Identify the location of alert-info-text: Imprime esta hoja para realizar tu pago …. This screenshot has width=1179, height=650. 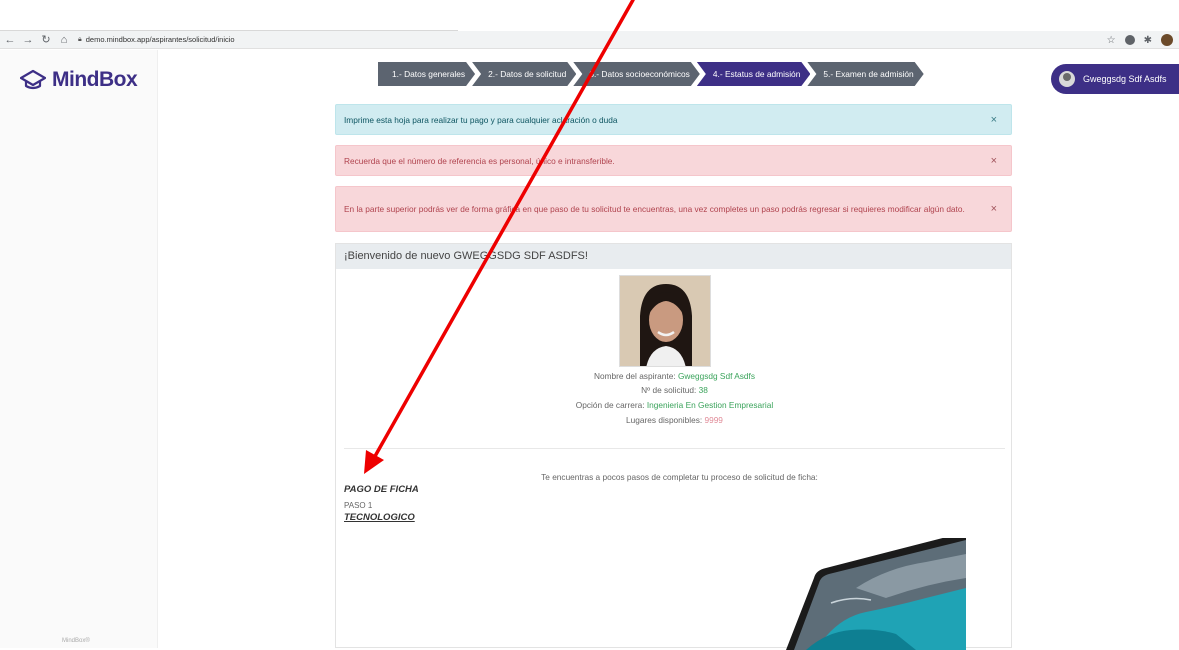
(481, 119).